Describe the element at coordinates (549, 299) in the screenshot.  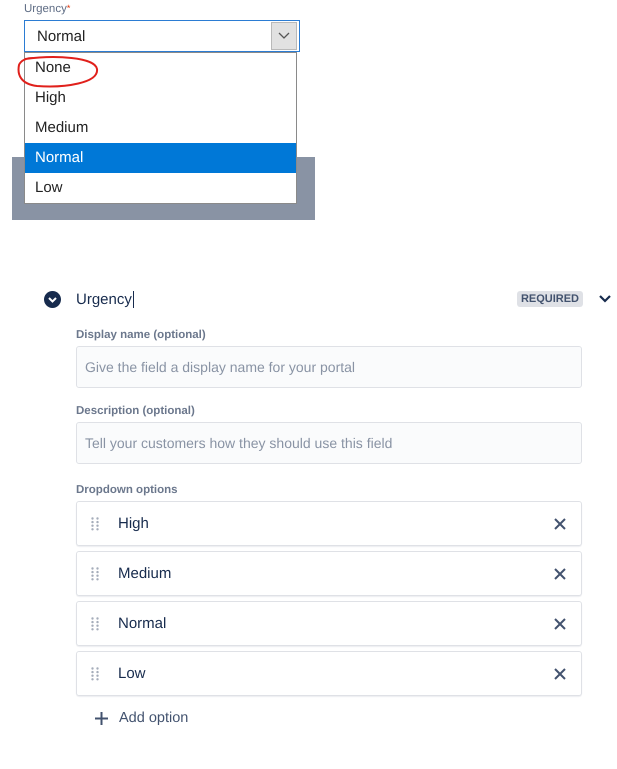
I see `required-badge: REQUIRED` at that location.